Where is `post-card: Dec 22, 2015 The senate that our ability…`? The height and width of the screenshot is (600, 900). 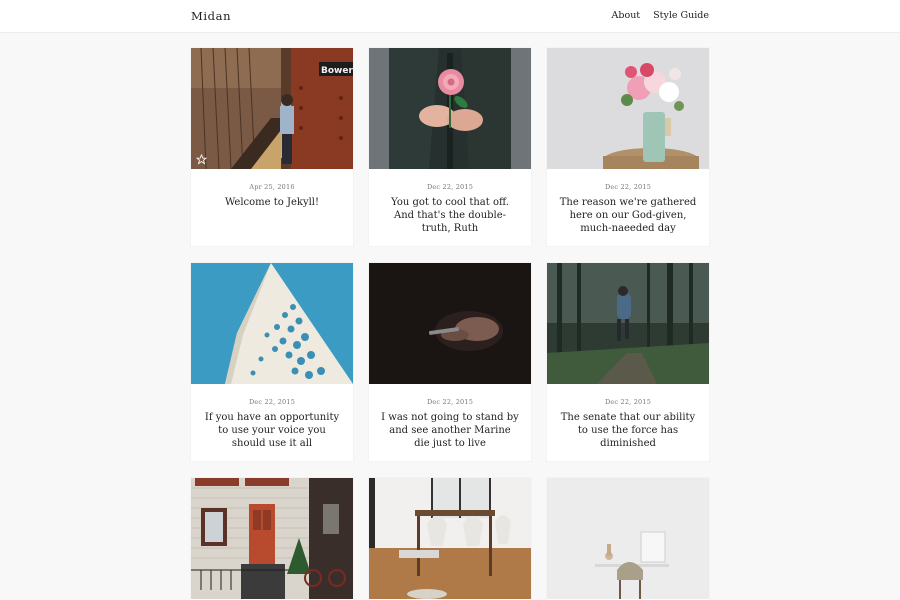
post-card: Dec 22, 2015 The senate that our ability… is located at coordinates (628, 362).